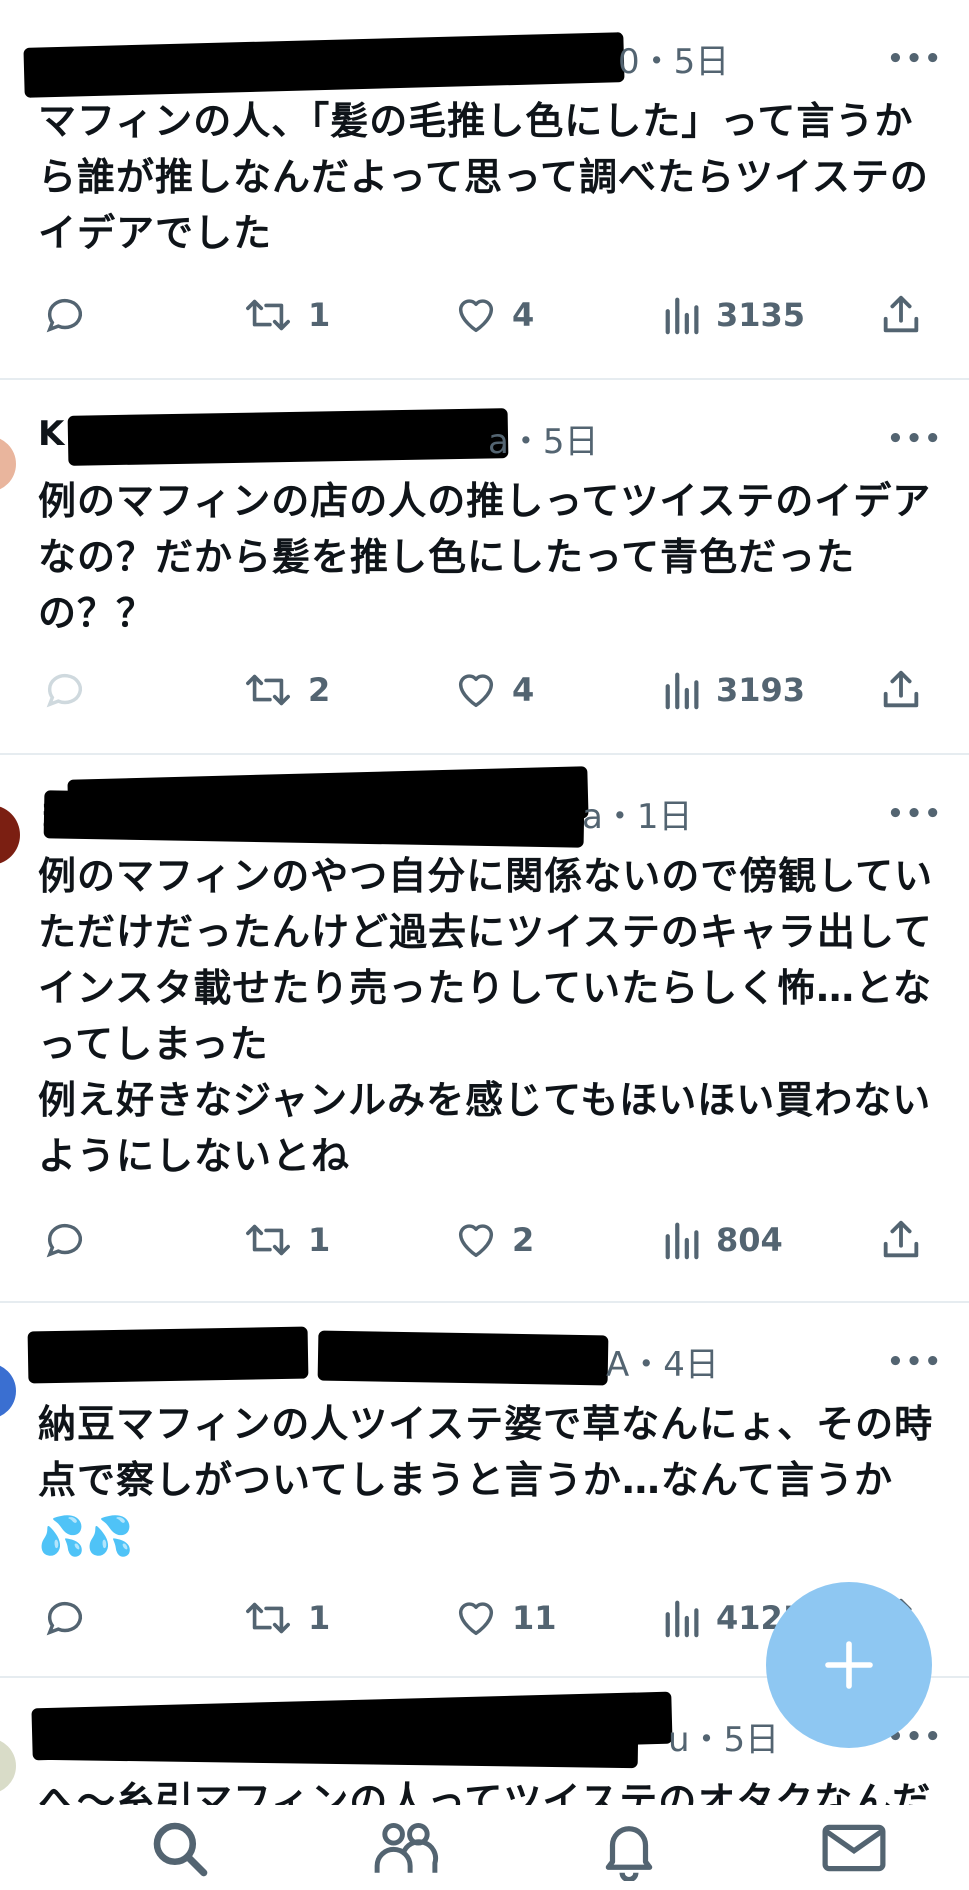 This screenshot has height=1890, width=969. Describe the element at coordinates (523, 1240) in the screenshot. I see `like-count: 2` at that location.